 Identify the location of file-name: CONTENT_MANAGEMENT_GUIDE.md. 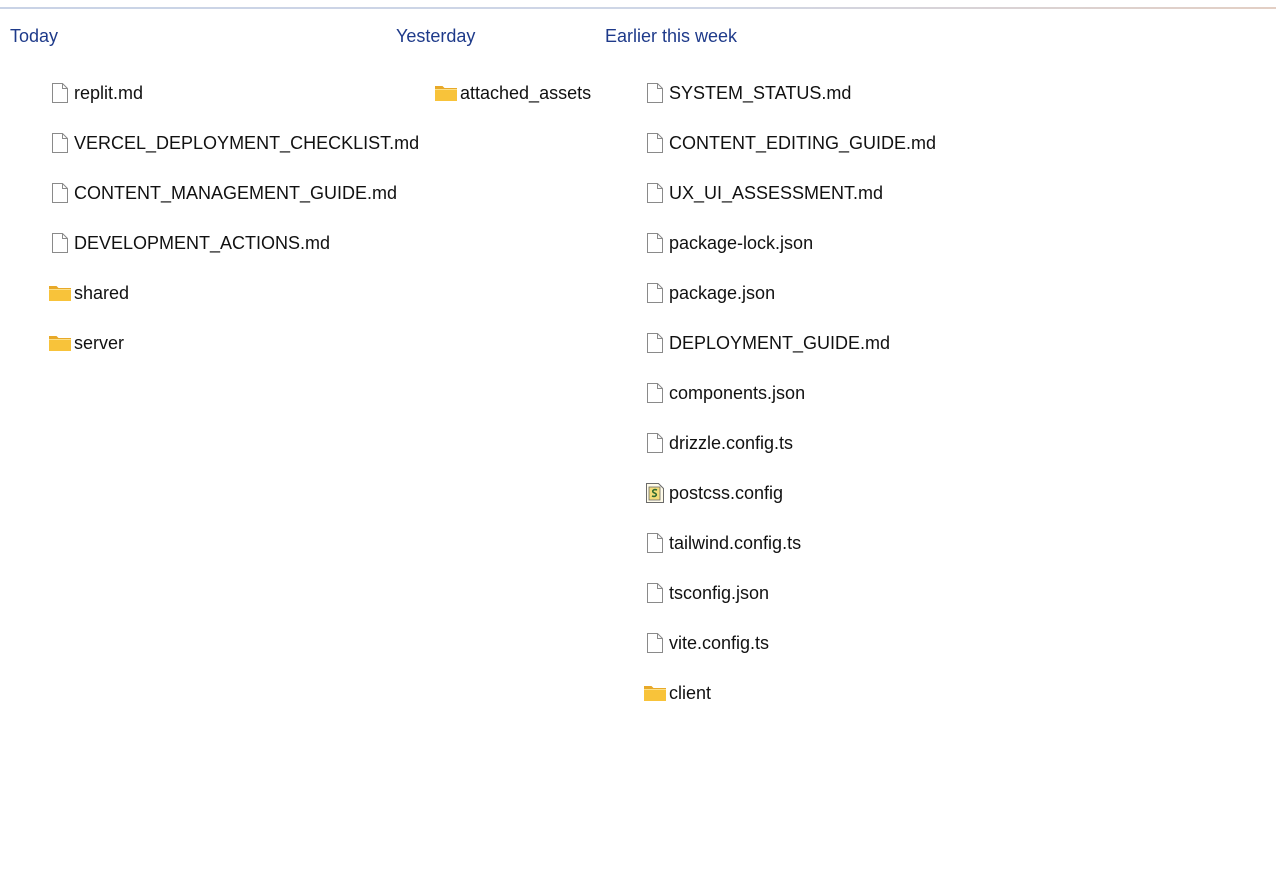
(236, 192).